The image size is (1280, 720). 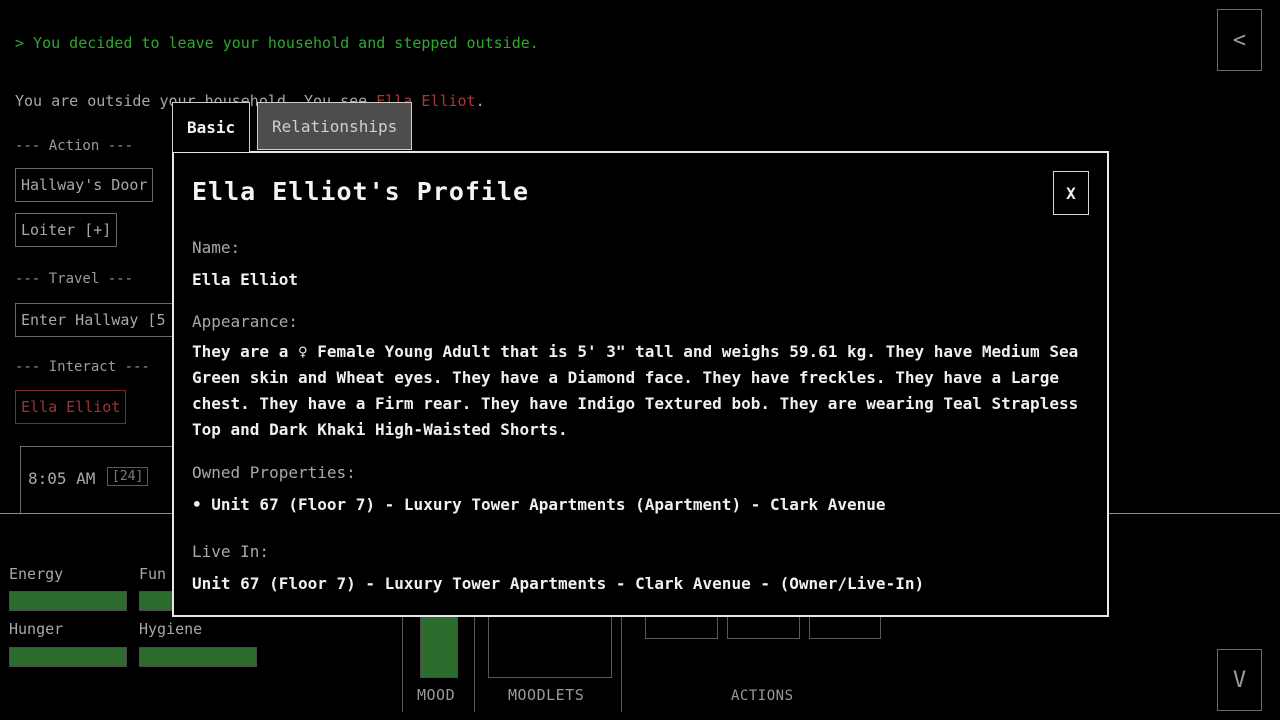 I want to click on enter-hallway-button: Enter Hallway [5, so click(x=95, y=320).